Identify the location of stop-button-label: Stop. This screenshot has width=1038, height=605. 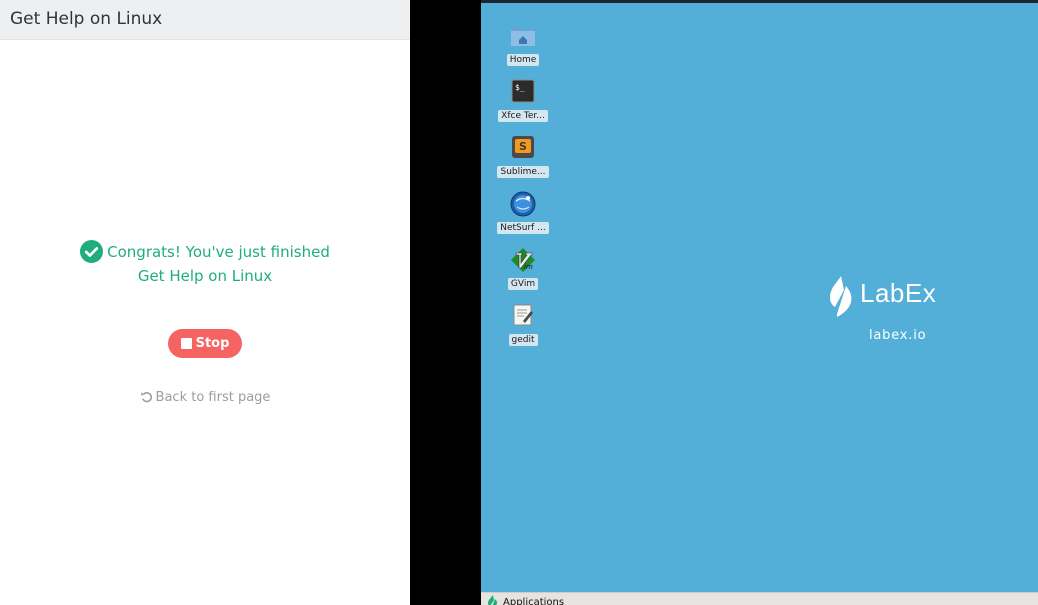
(212, 343).